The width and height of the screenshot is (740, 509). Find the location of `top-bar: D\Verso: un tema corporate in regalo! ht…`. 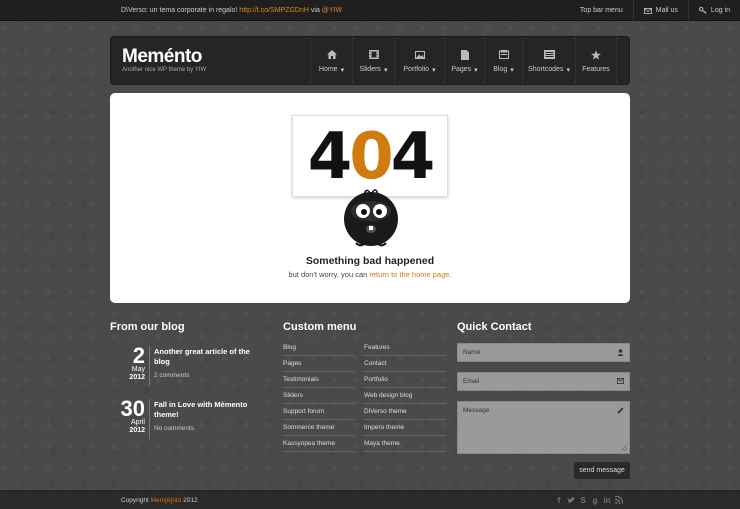

top-bar: D\Verso: un tema corporate in regalo! ht… is located at coordinates (370, 10).